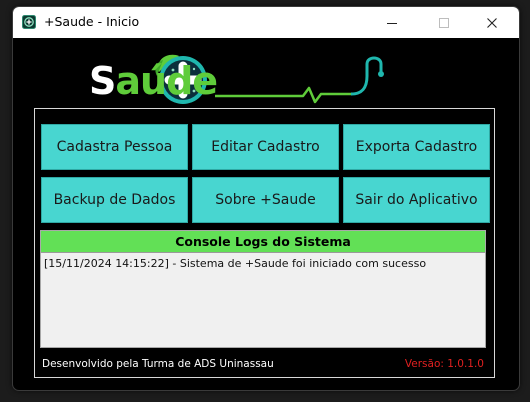 This screenshot has width=530, height=402. Describe the element at coordinates (92, 21) in the screenshot. I see `window-title: +Saude - Inicio` at that location.